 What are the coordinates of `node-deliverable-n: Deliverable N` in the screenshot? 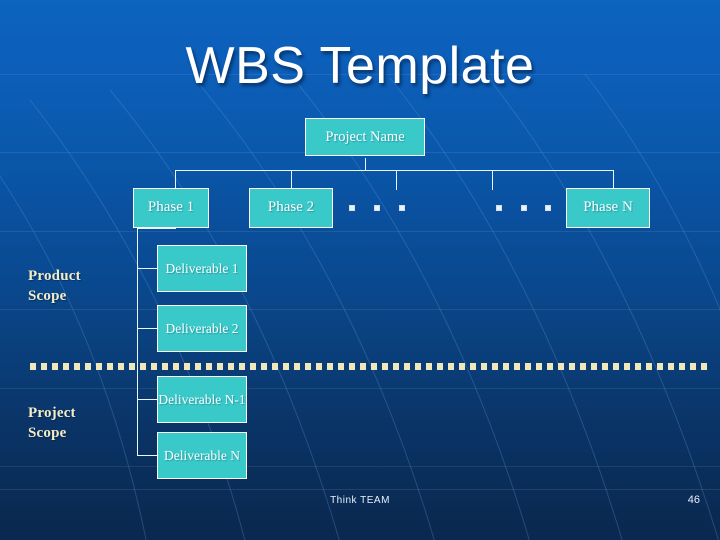 It's located at (202, 455).